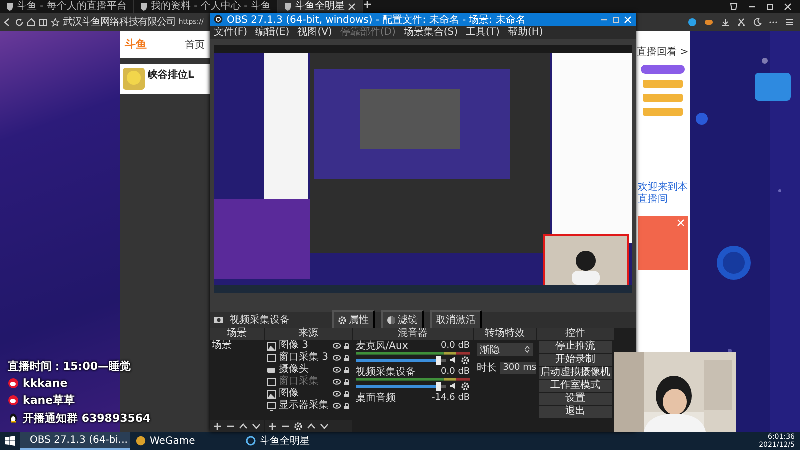 The width and height of the screenshot is (800, 450). Describe the element at coordinates (376, 398) in the screenshot. I see `channel-name: 桌面音频` at that location.